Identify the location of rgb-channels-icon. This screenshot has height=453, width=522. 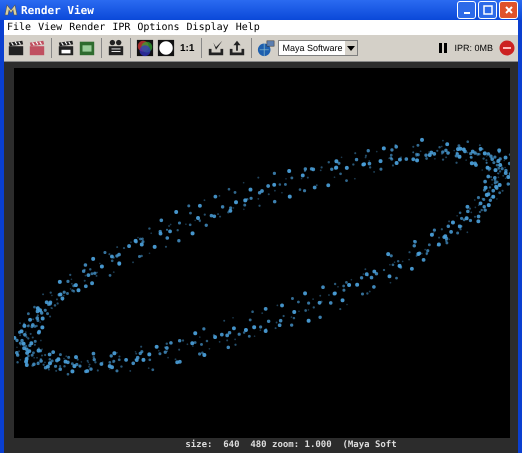
(145, 48).